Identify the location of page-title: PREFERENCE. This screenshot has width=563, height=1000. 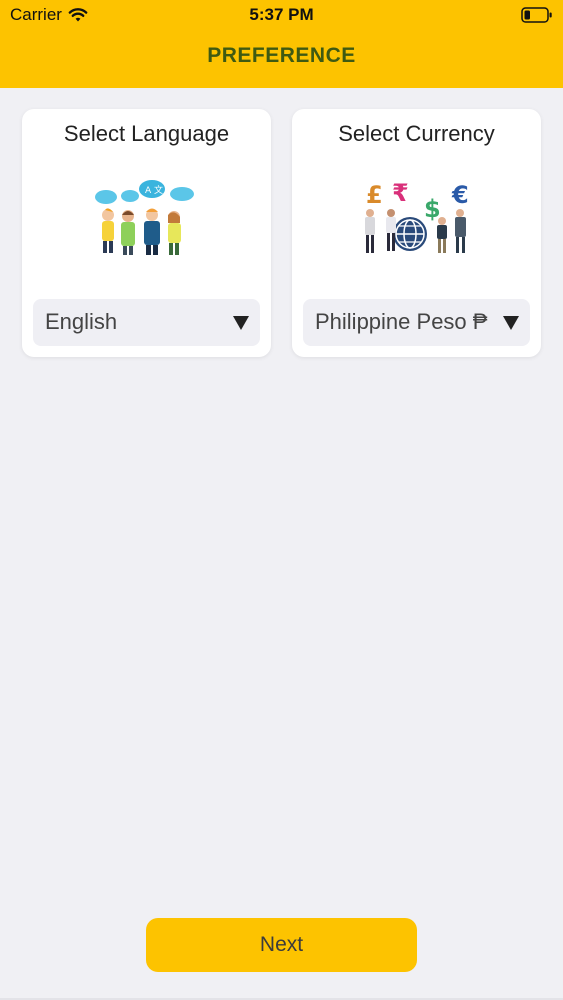
(281, 55).